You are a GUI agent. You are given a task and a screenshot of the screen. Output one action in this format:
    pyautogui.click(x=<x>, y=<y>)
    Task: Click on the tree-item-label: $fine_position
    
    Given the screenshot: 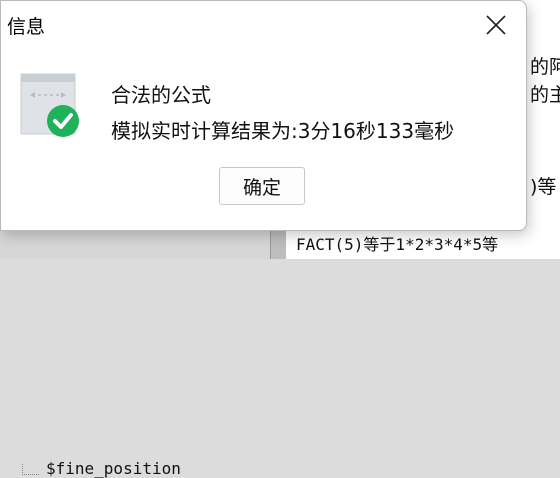 What is the action you would take?
    pyautogui.click(x=113, y=468)
    